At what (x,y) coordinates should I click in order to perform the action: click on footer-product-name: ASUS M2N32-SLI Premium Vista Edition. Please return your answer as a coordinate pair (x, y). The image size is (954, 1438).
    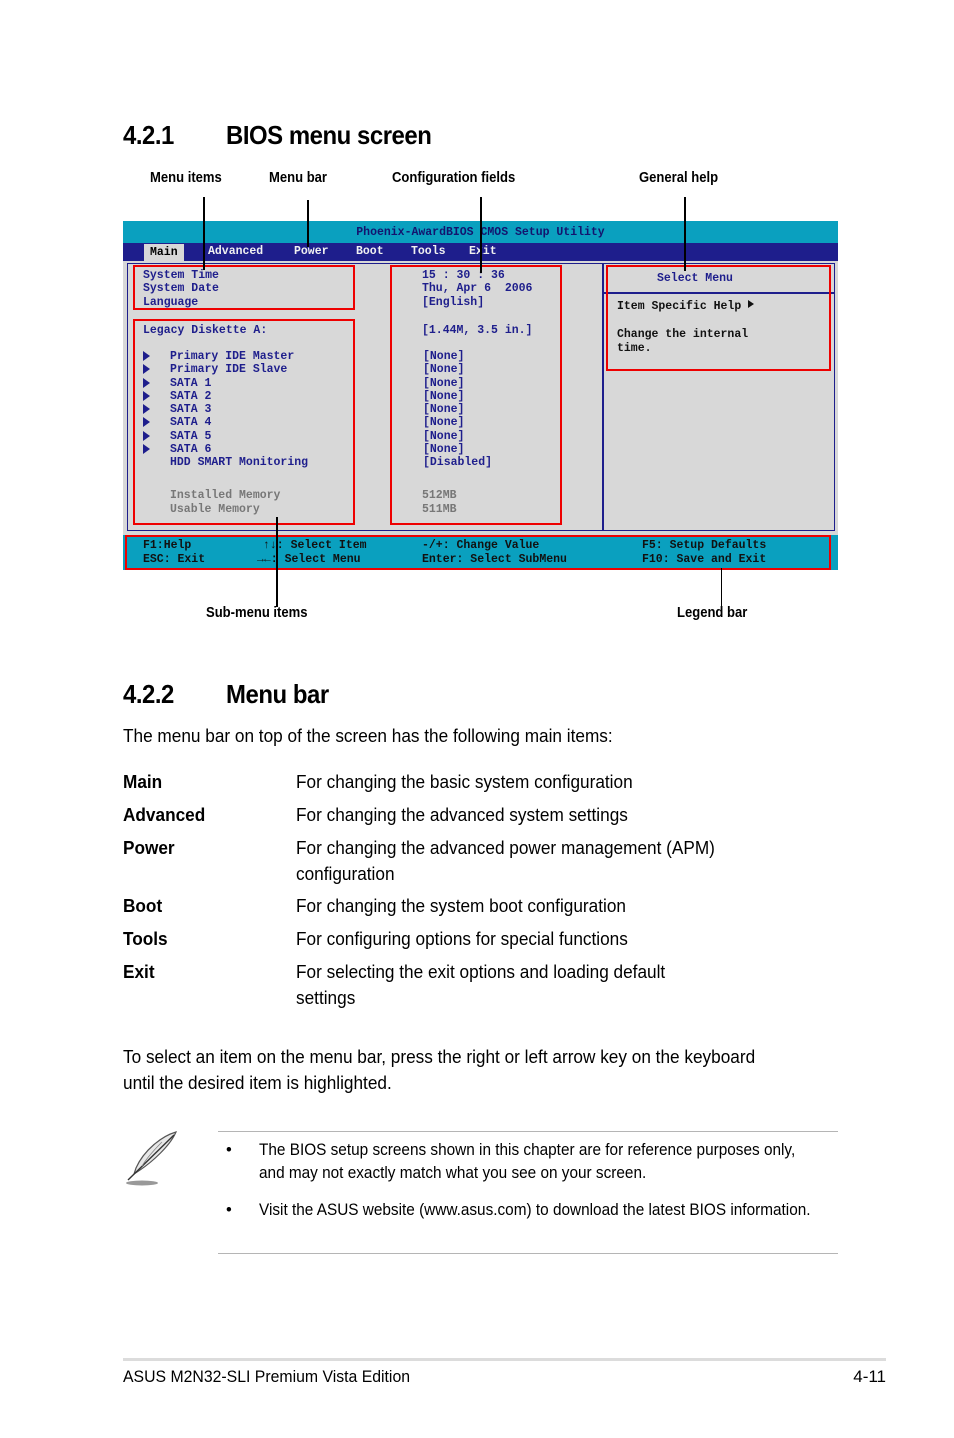
    Looking at the image, I should click on (267, 1376).